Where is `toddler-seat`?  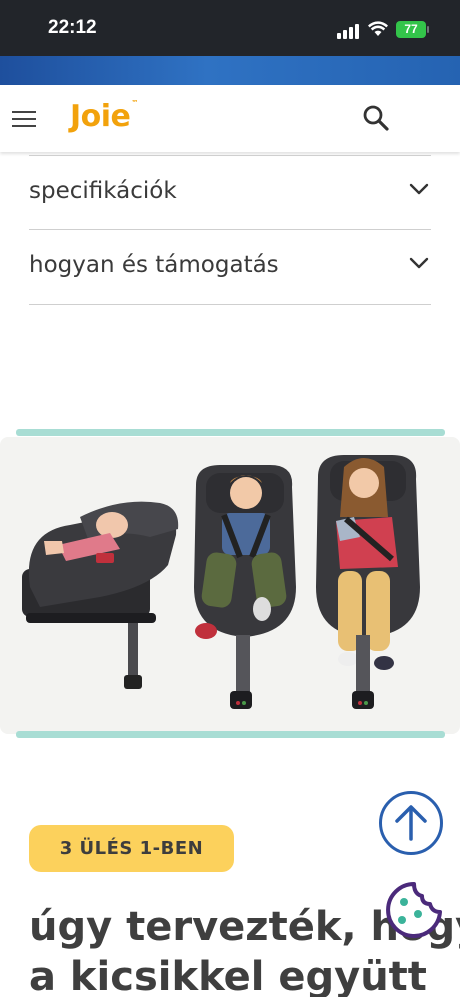
toddler-seat is located at coordinates (245, 587).